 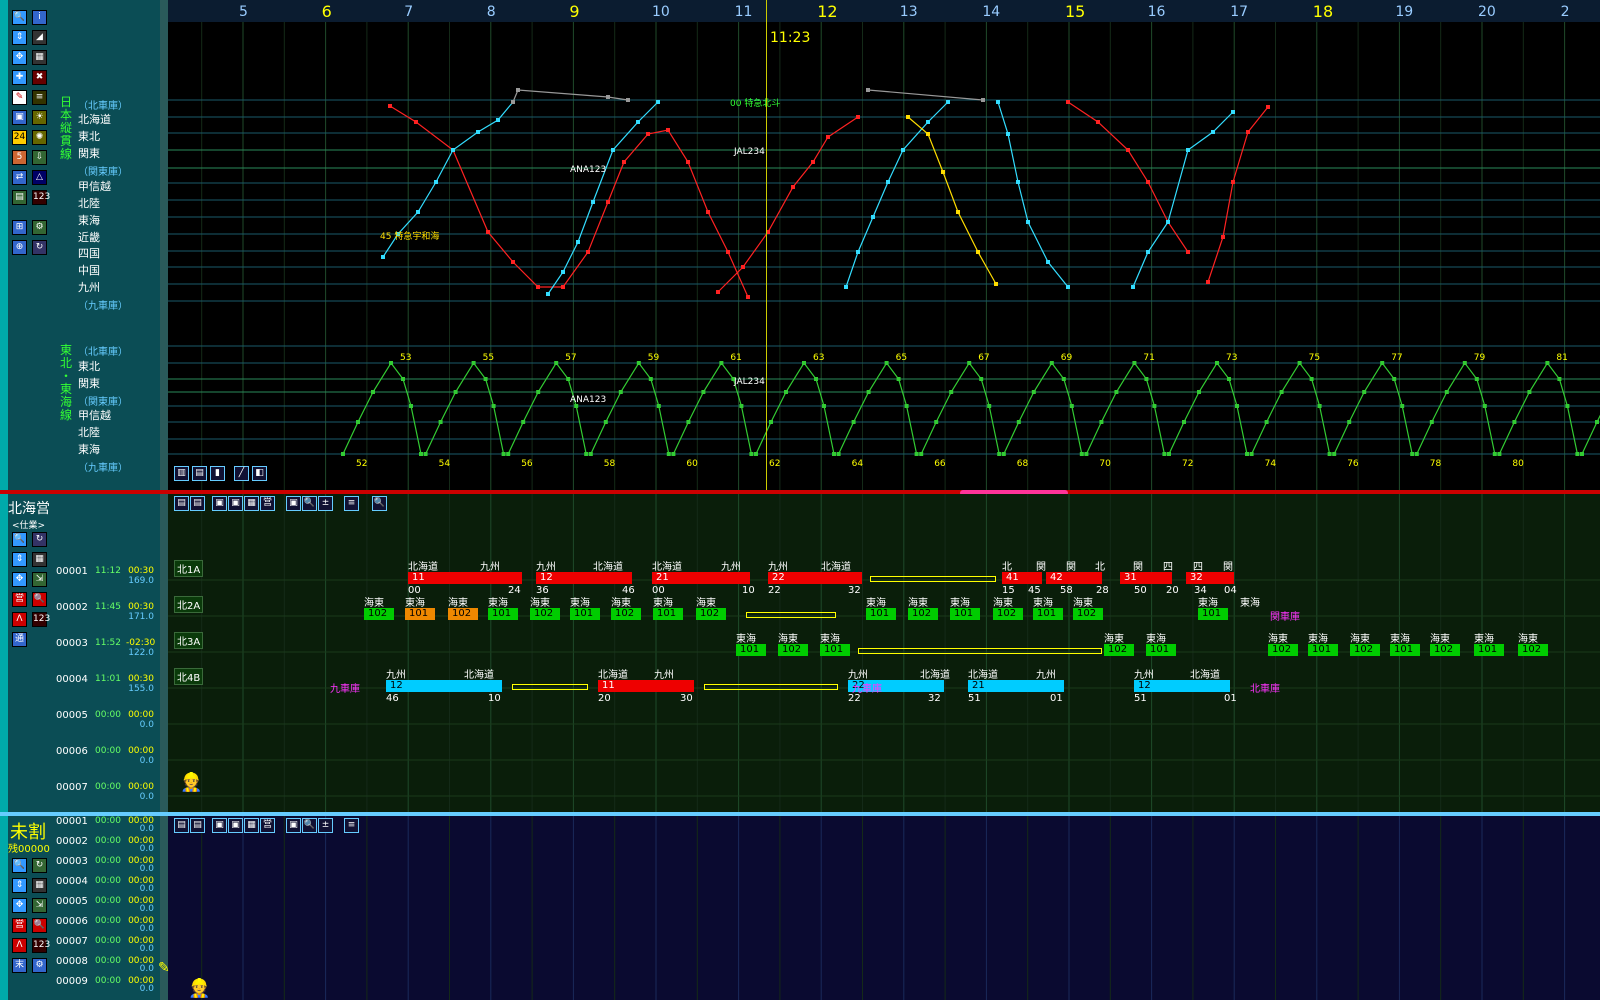 I want to click on mountain-icon: Λ, so click(x=19, y=619).